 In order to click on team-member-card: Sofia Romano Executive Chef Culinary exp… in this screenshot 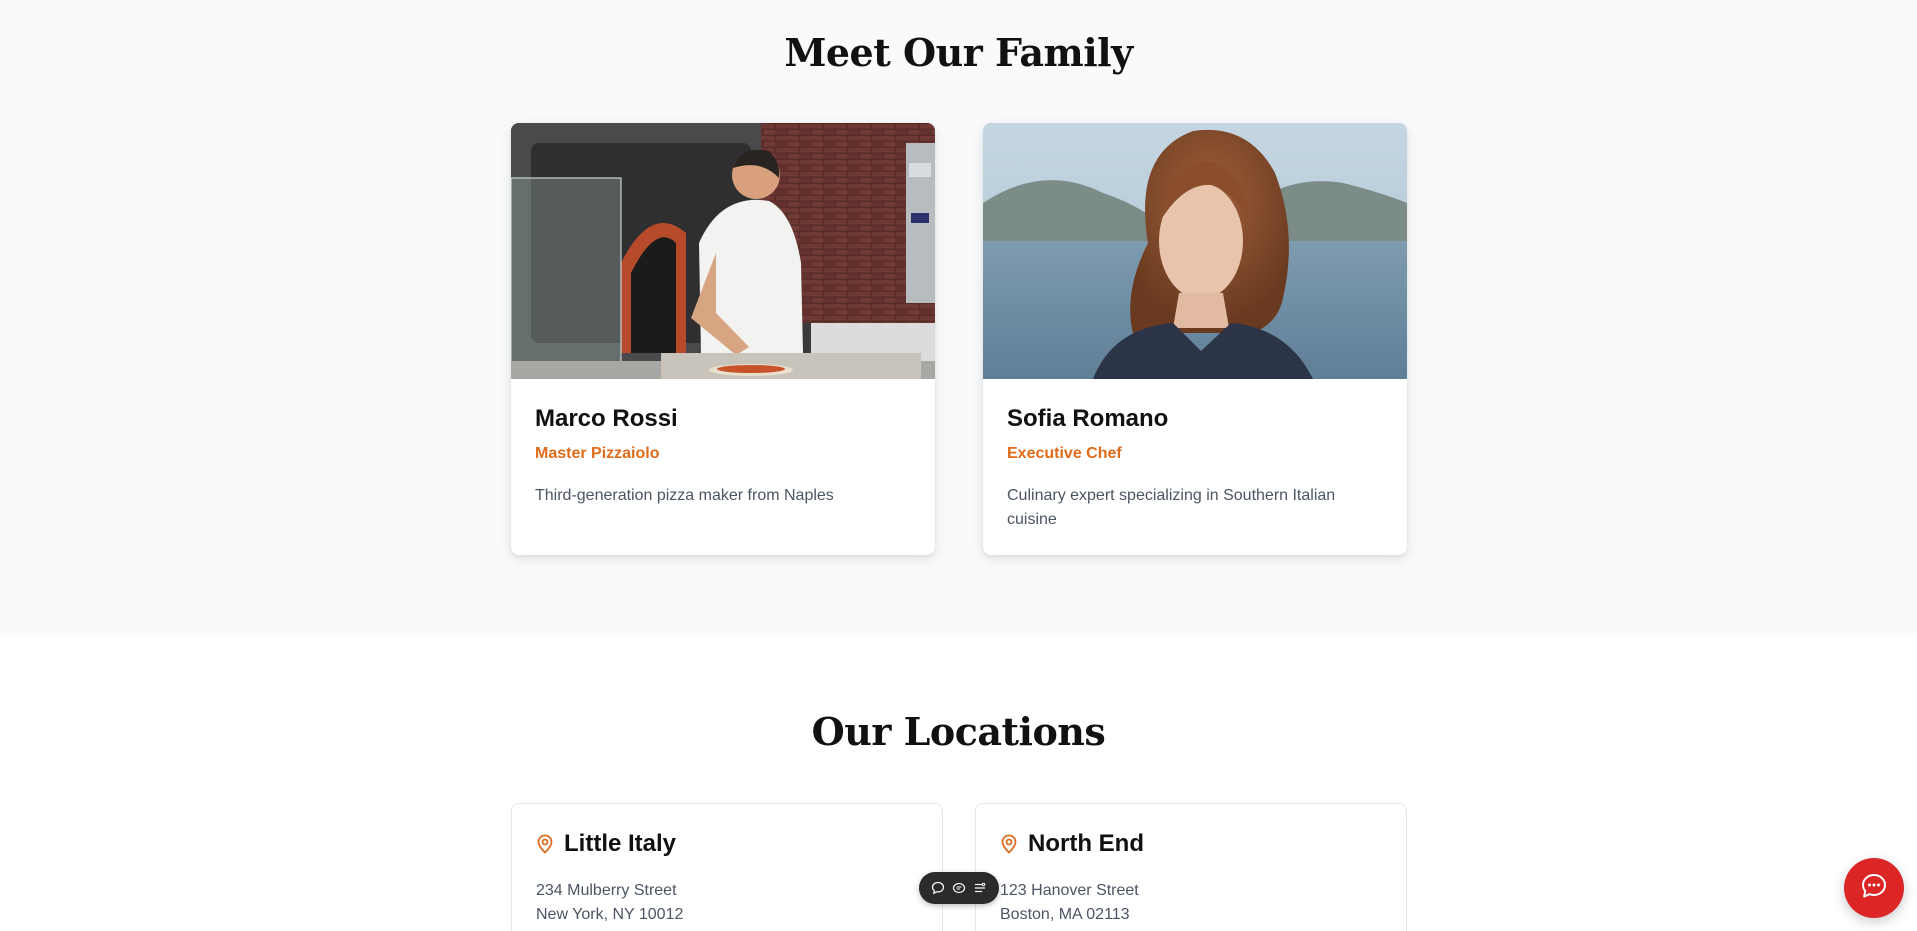, I will do `click(1195, 339)`.